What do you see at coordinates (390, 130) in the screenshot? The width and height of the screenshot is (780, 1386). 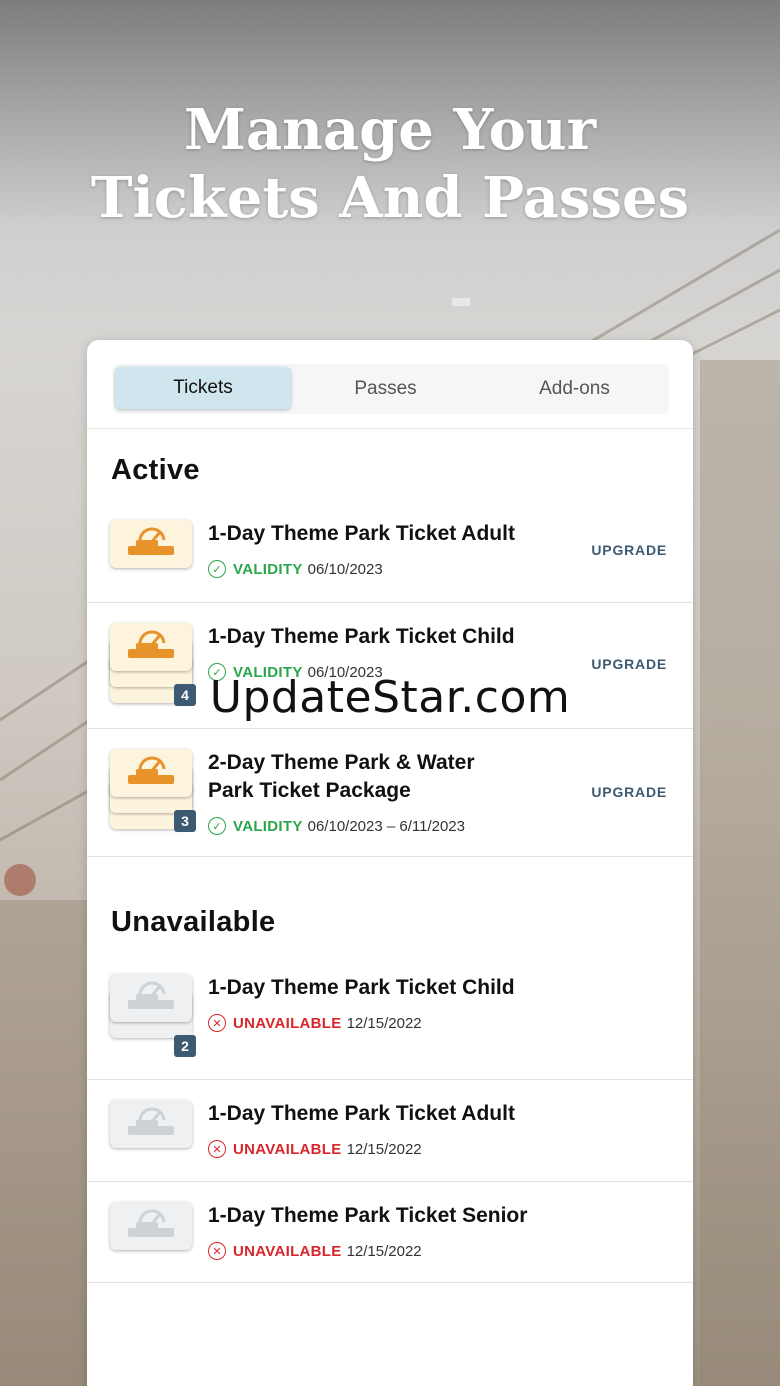 I see `headline-line1: Manage Your` at bounding box center [390, 130].